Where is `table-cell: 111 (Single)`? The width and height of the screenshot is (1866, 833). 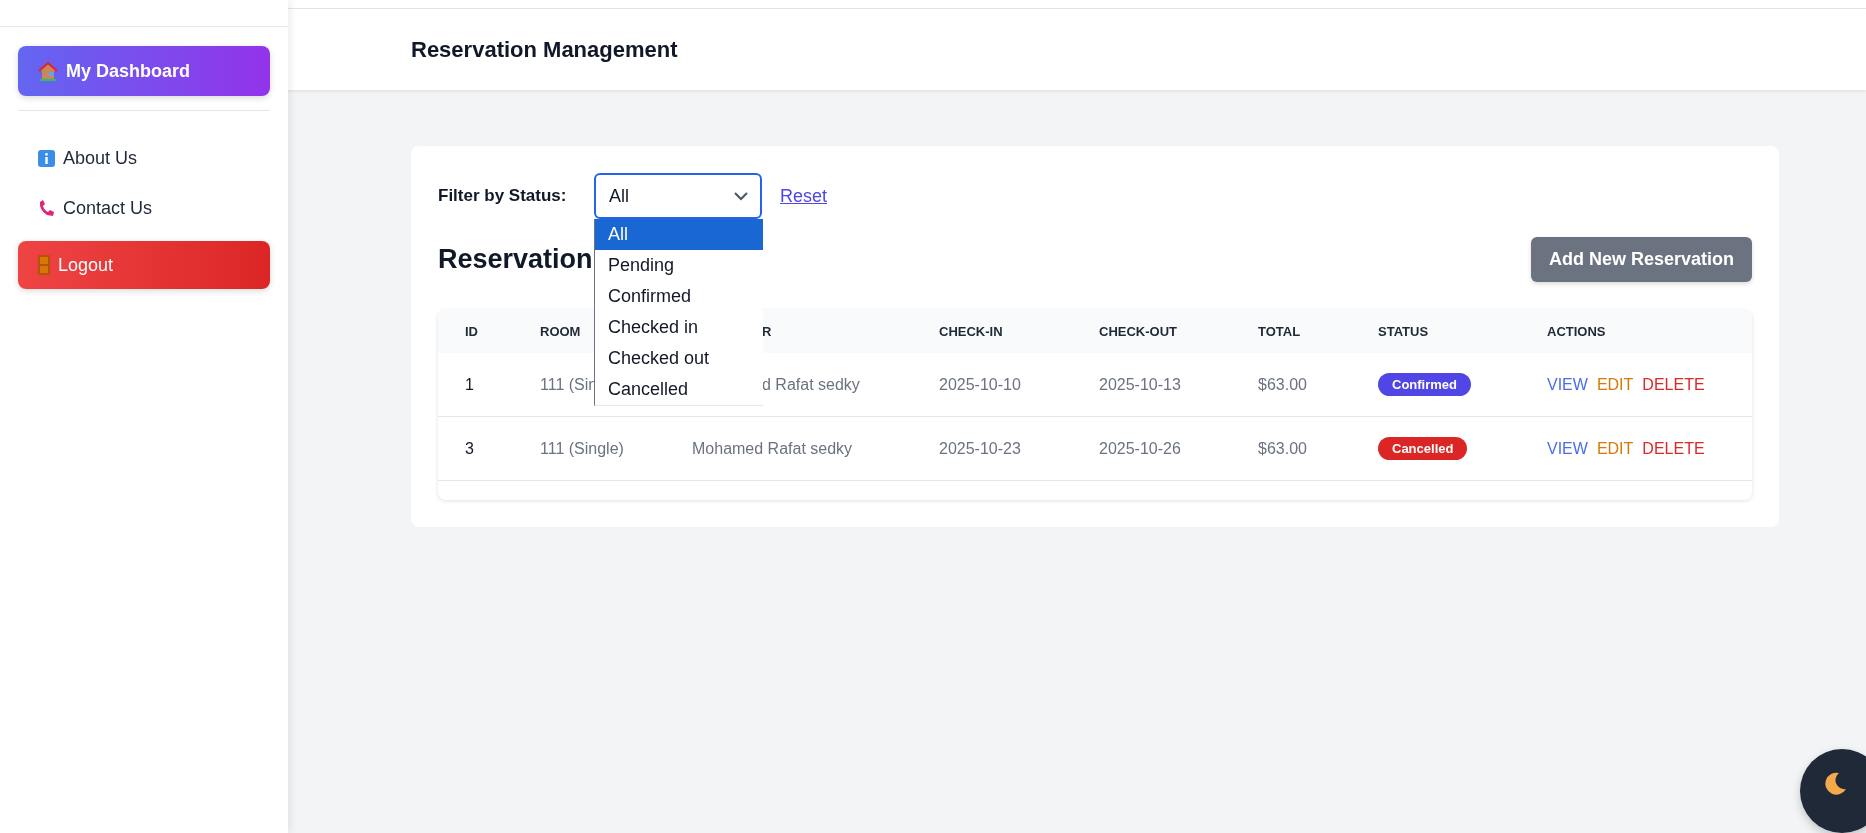 table-cell: 111 (Single) is located at coordinates (582, 448).